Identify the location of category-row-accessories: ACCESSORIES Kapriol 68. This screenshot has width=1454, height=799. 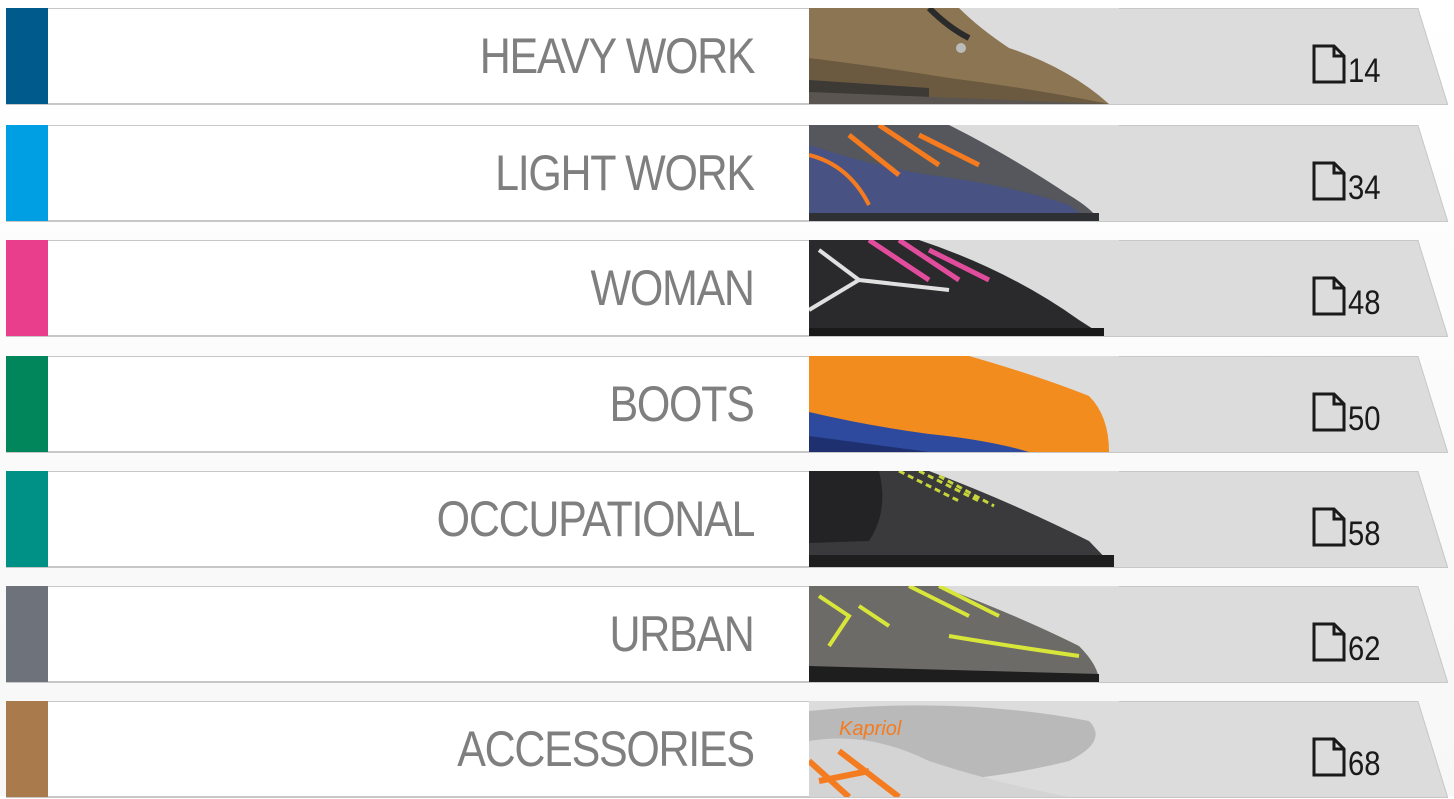
(728, 750).